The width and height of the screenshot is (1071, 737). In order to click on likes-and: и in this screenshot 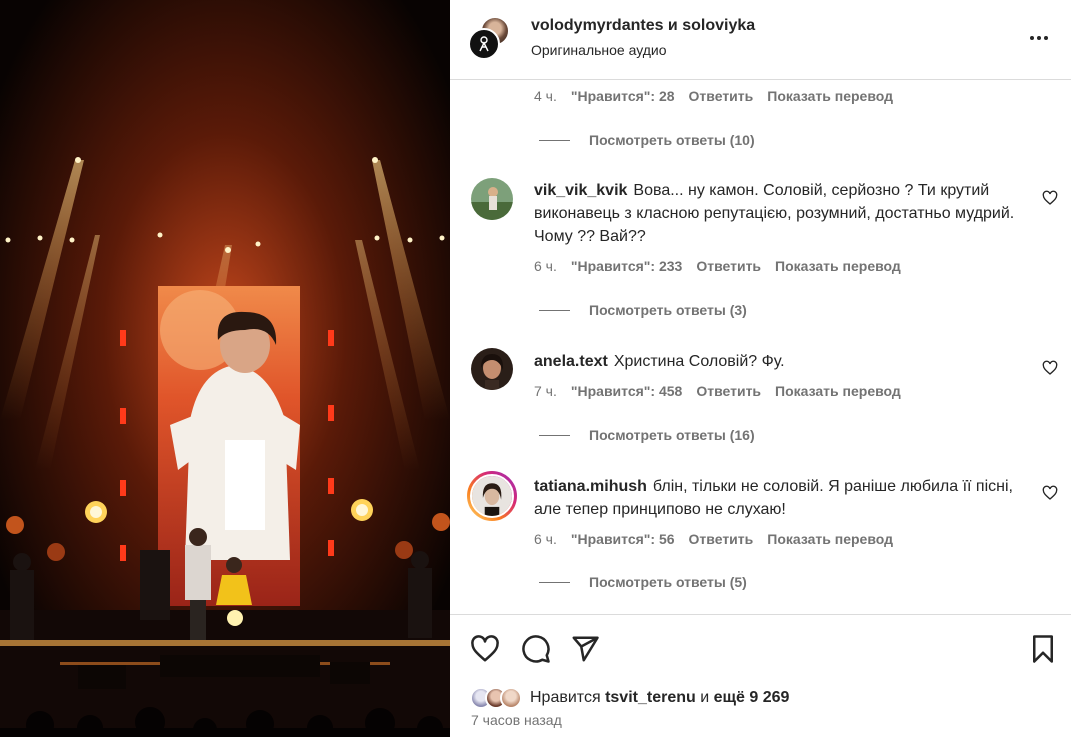, I will do `click(705, 697)`.